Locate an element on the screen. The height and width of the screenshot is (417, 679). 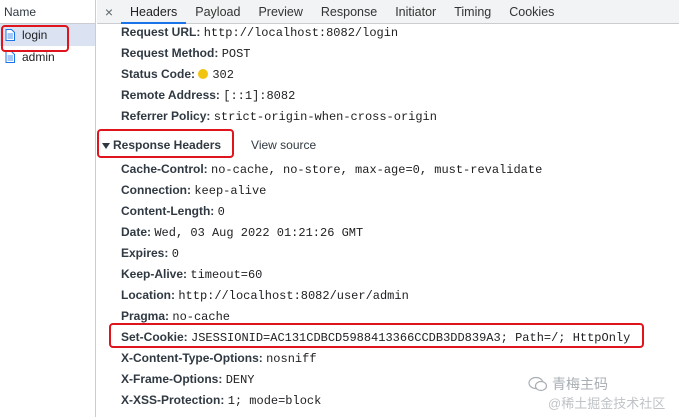
header-value: http://localhost:8082/user/admin is located at coordinates (293, 296).